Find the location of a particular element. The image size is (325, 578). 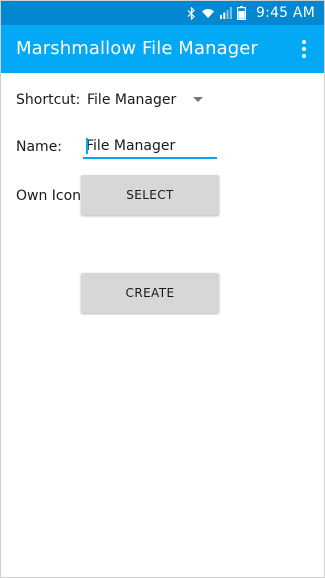

battery-icon is located at coordinates (241, 13).